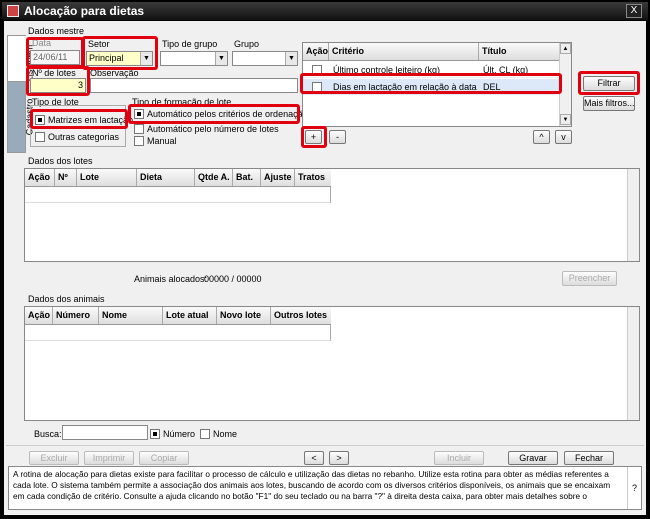 This screenshot has height=519, width=650. I want to click on setor-label: Setor, so click(99, 44).